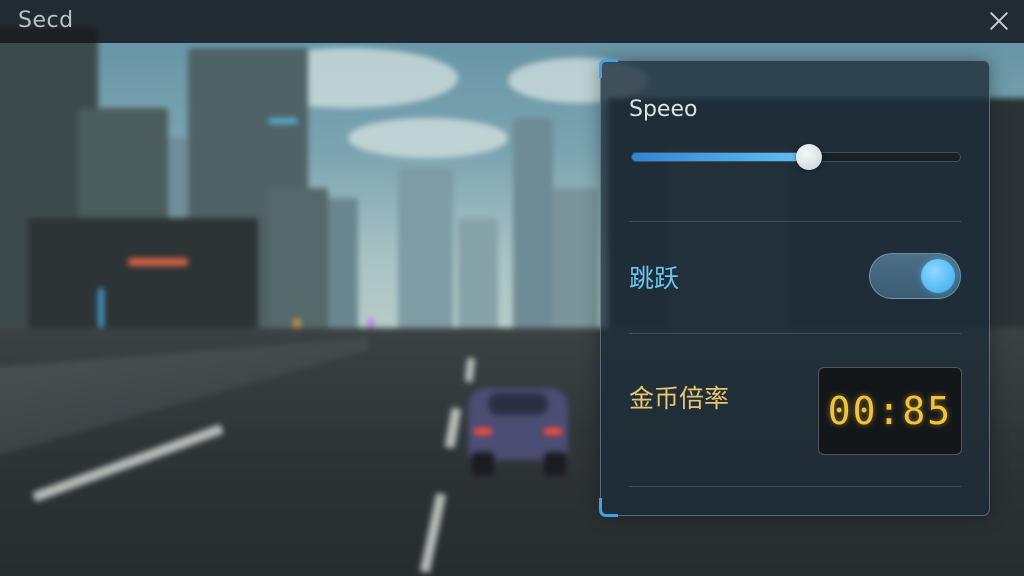  What do you see at coordinates (679, 398) in the screenshot?
I see `coin-multiplier-label: 金币倍率` at bounding box center [679, 398].